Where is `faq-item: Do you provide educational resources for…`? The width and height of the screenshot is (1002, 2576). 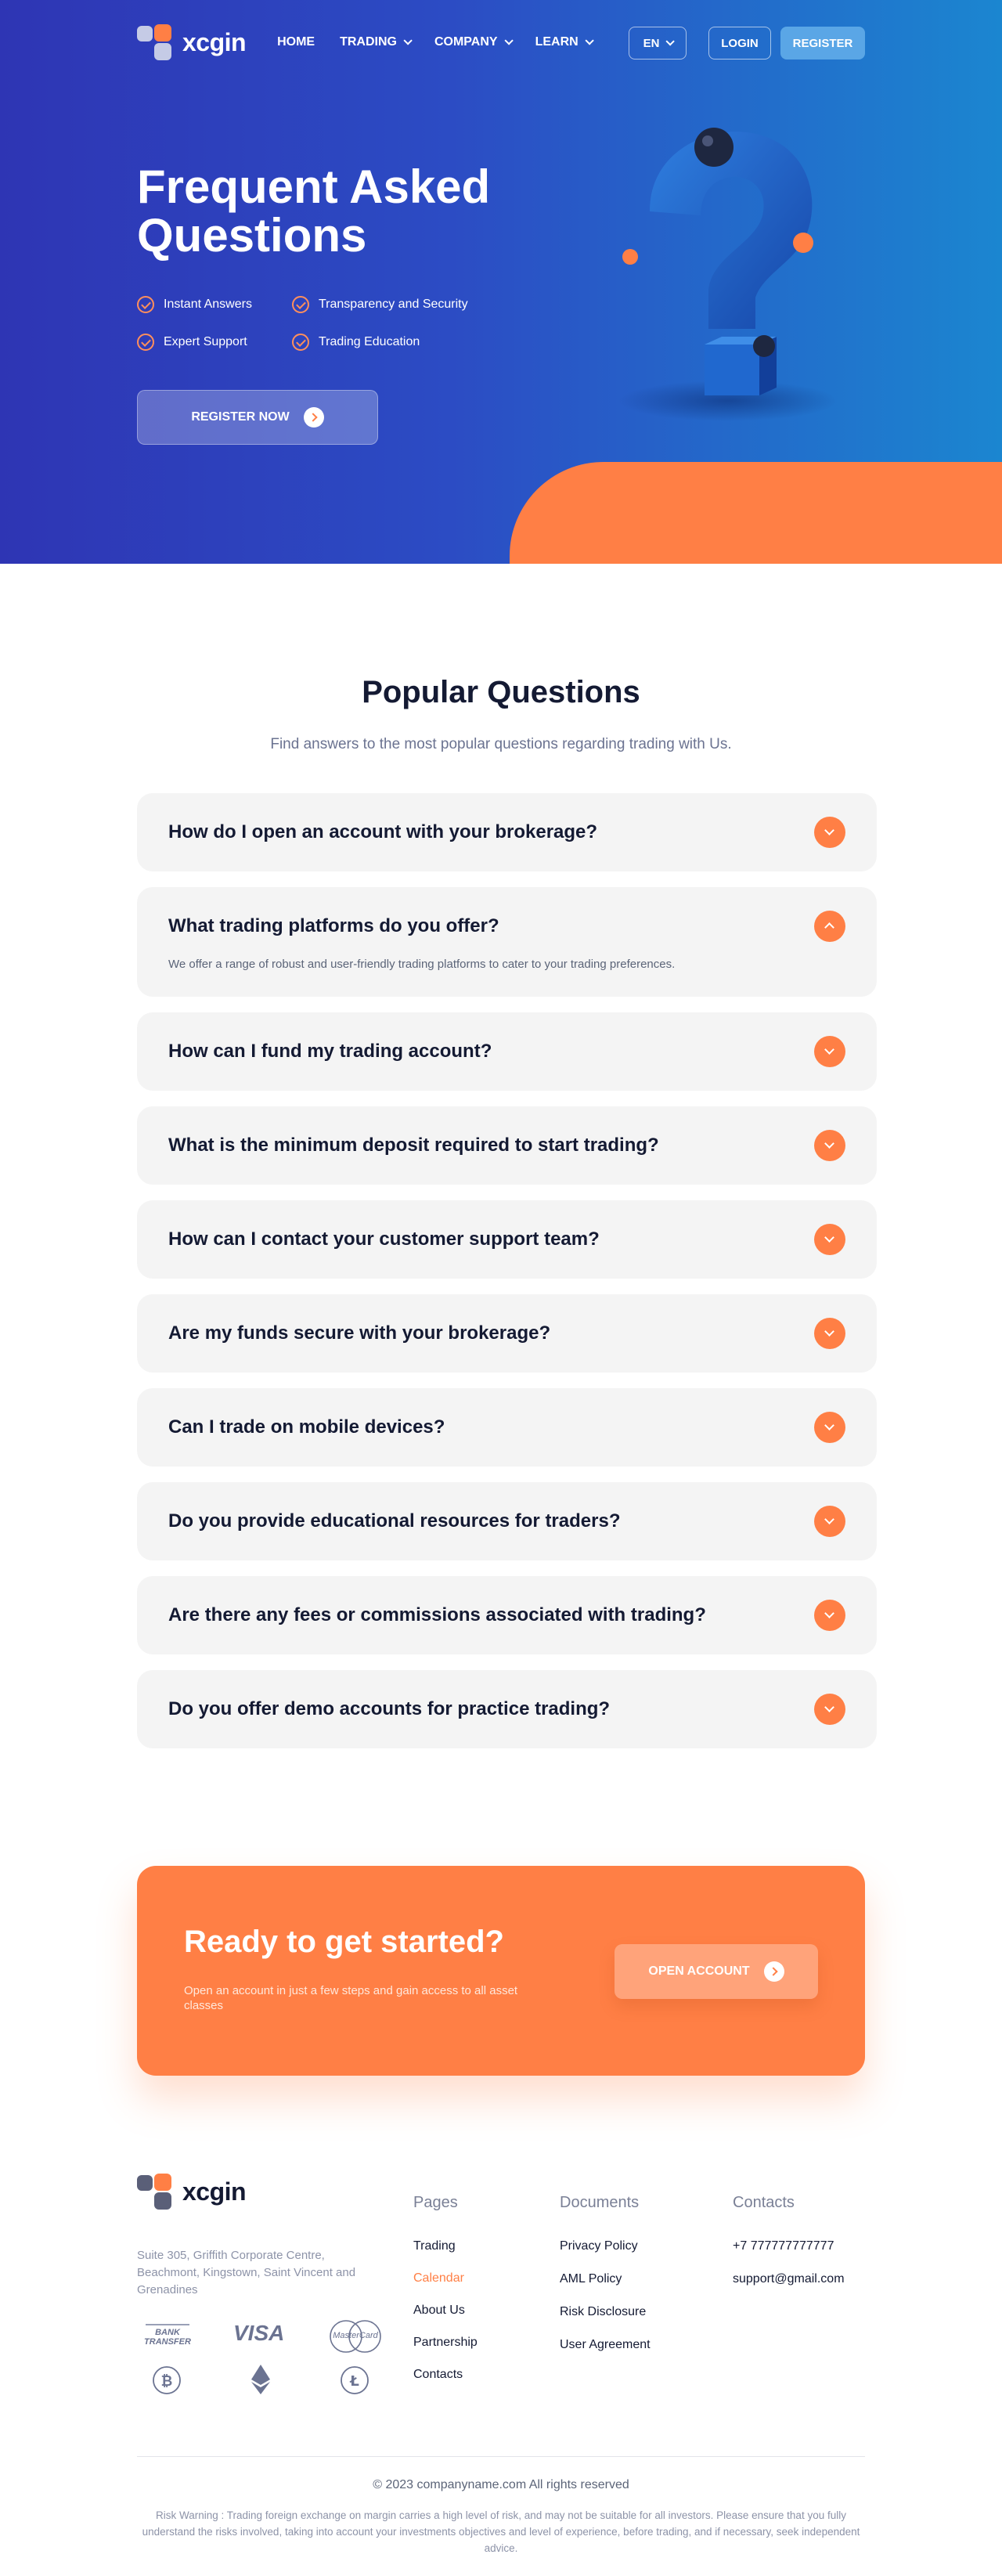
faq-item: Do you provide educational resources for… is located at coordinates (507, 1521).